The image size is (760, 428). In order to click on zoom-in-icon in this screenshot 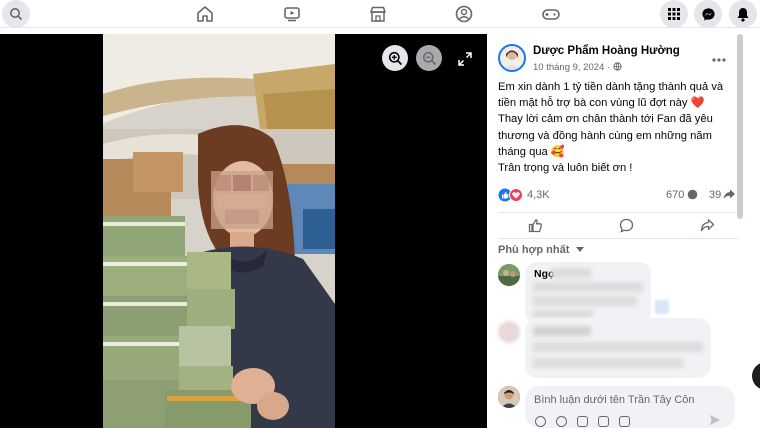, I will do `click(395, 58)`.